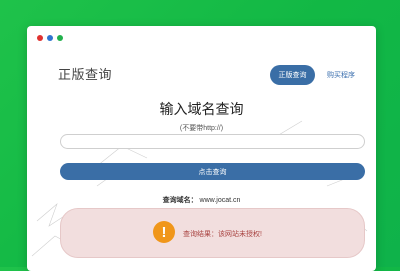  Describe the element at coordinates (85, 74) in the screenshot. I see `page-title: 正版查询` at that location.